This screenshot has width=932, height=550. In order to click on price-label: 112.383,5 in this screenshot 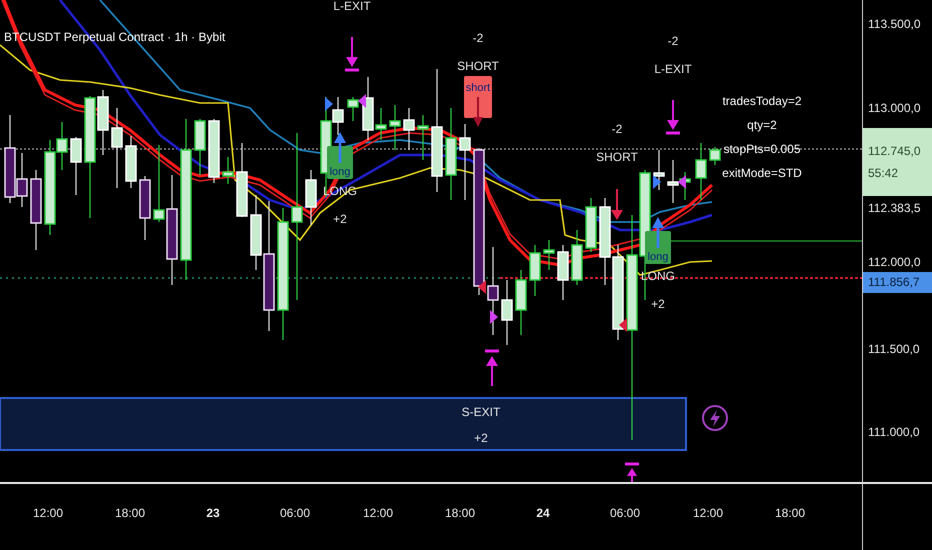, I will do `click(894, 208)`.